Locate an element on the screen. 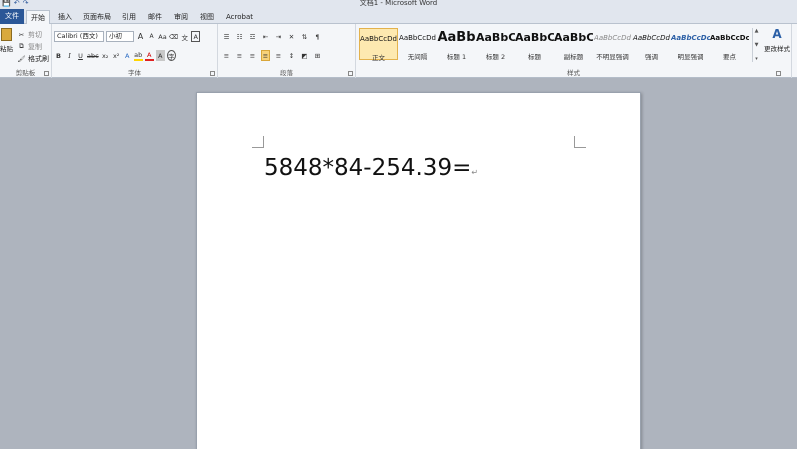 The image size is (797, 449). tab-page-layout: 页面布局 is located at coordinates (97, 17).